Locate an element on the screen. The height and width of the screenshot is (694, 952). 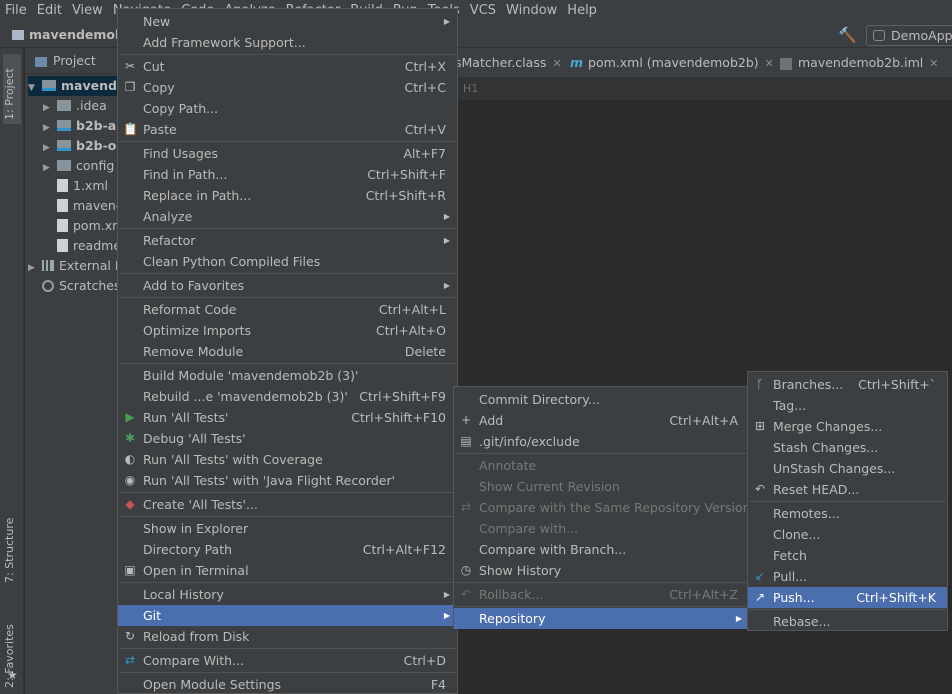
ctx-item-label: Git is located at coordinates (152, 615).